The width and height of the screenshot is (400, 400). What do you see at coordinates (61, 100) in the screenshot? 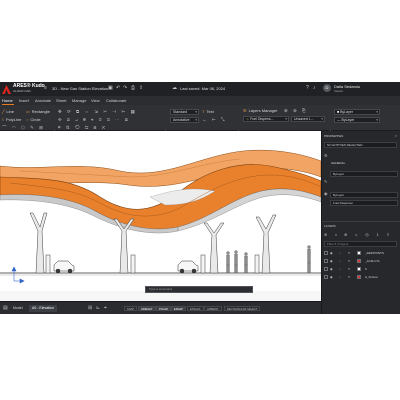
I see `tab-sheet: Sheet` at bounding box center [61, 100].